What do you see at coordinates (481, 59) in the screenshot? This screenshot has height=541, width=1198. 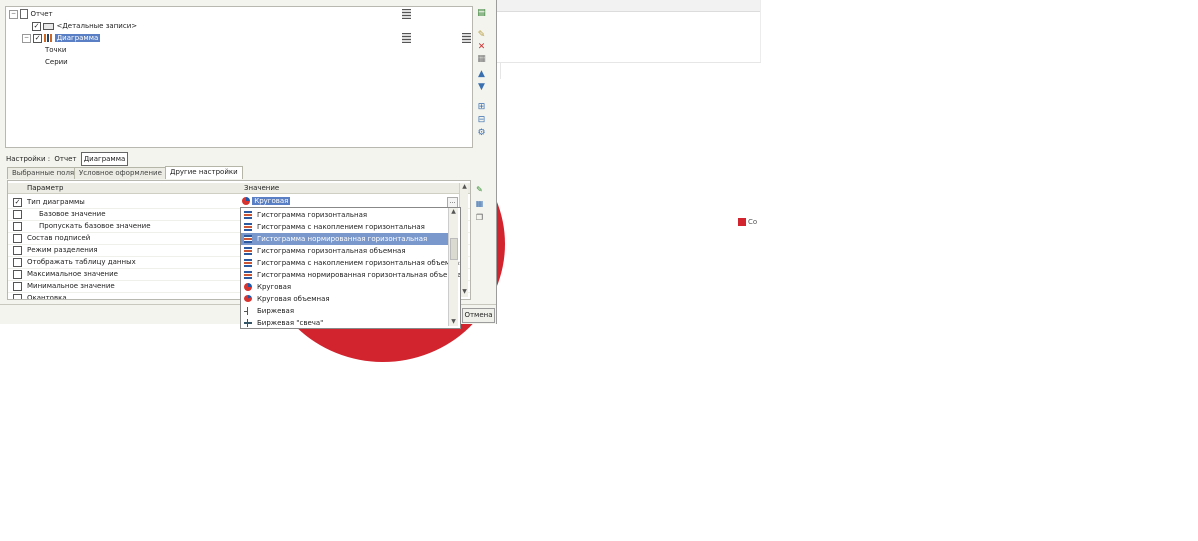 I see `clear-icon: ▦` at bounding box center [481, 59].